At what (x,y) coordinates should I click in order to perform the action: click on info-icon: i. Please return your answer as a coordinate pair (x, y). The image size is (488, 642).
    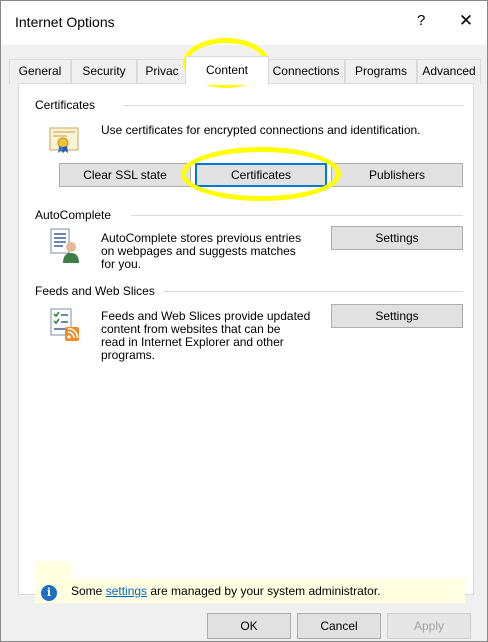
    Looking at the image, I should click on (49, 593).